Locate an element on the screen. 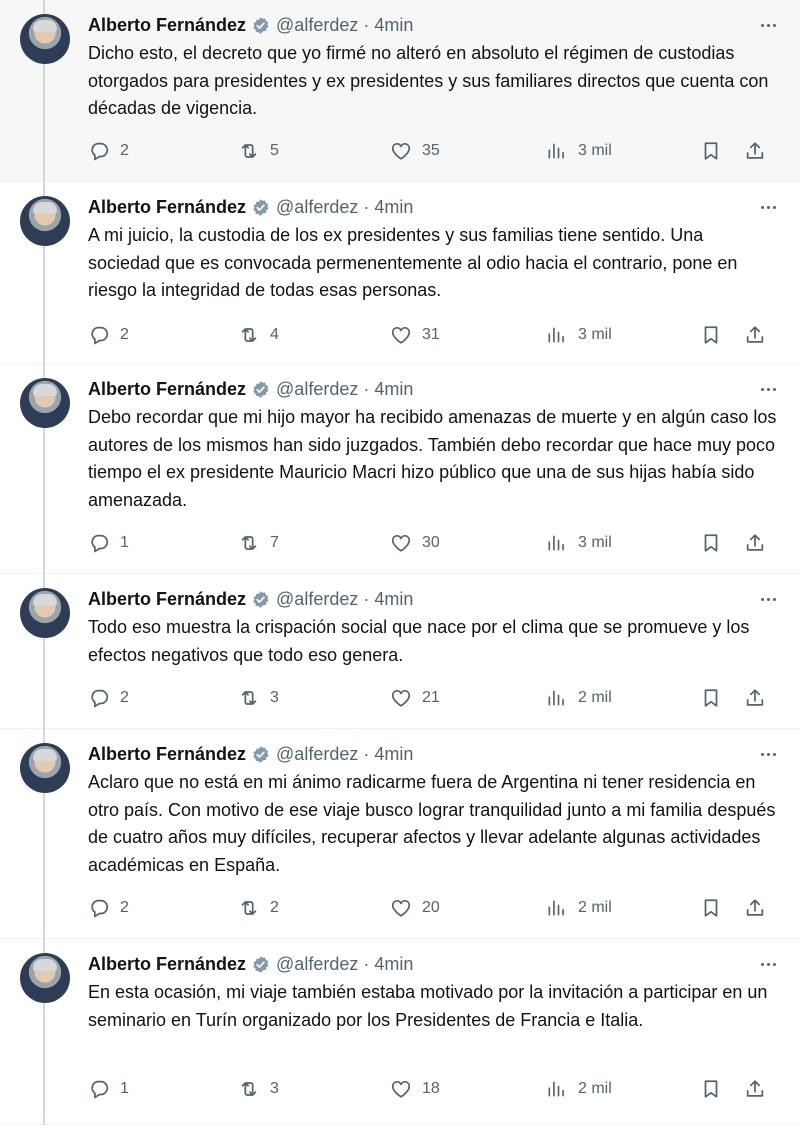 This screenshot has height=1133, width=800. like-button: 30 is located at coordinates (415, 543).